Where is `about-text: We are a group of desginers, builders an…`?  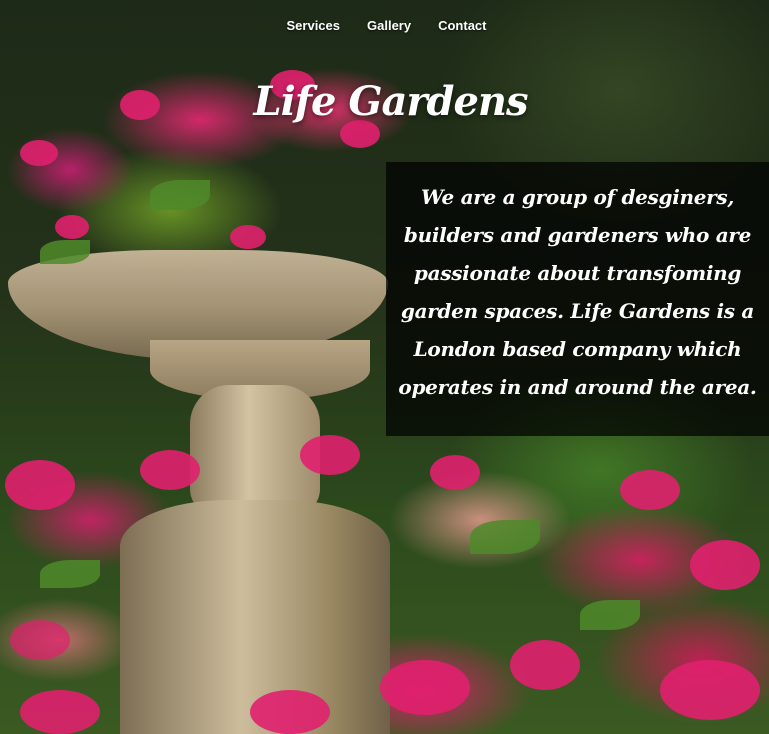
about-text: We are a group of desginers, builders an… is located at coordinates (577, 292).